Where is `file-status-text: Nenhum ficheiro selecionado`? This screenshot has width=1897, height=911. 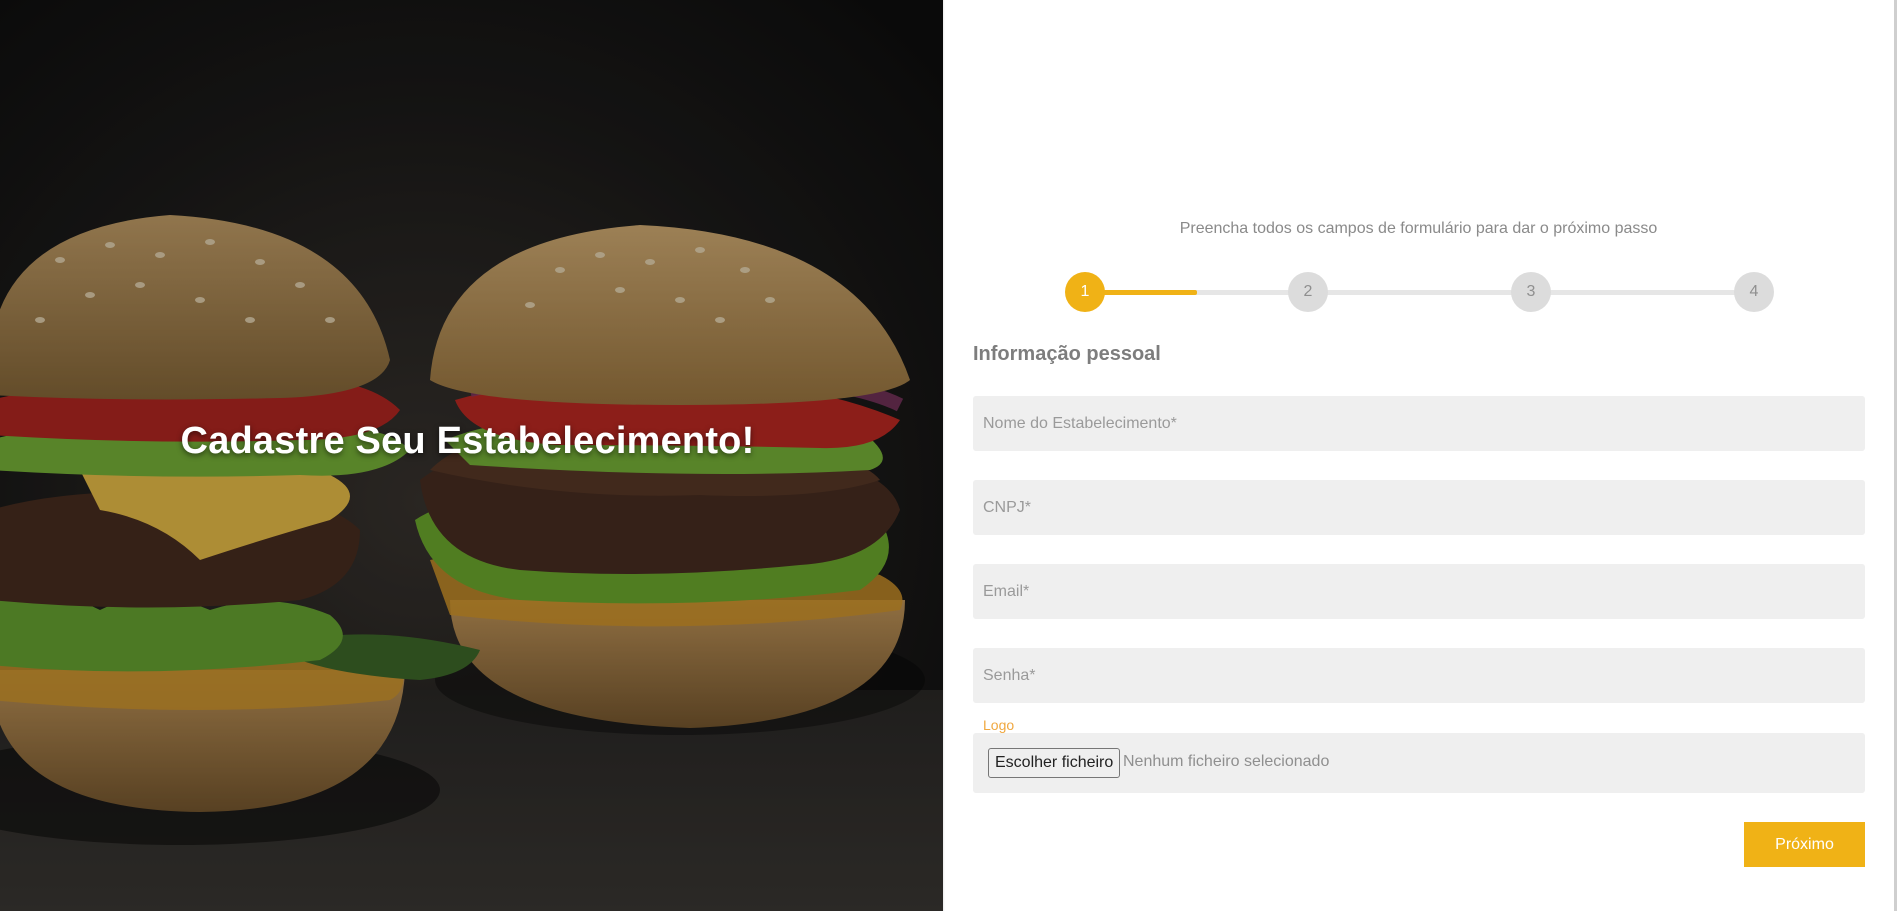 file-status-text: Nenhum ficheiro selecionado is located at coordinates (1226, 761).